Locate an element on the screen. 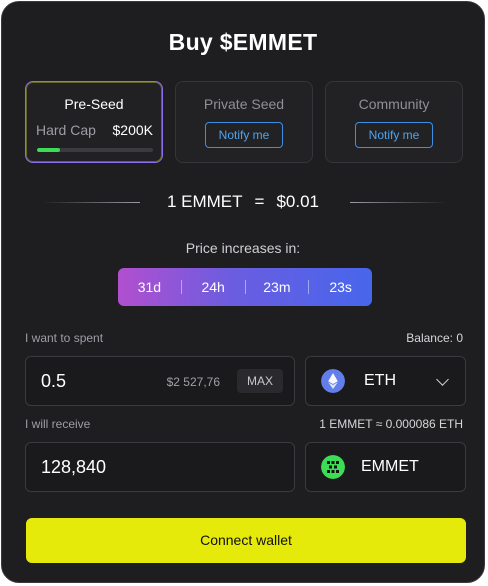 The image size is (488, 586). token-display-emmet: EMMET is located at coordinates (385, 467).